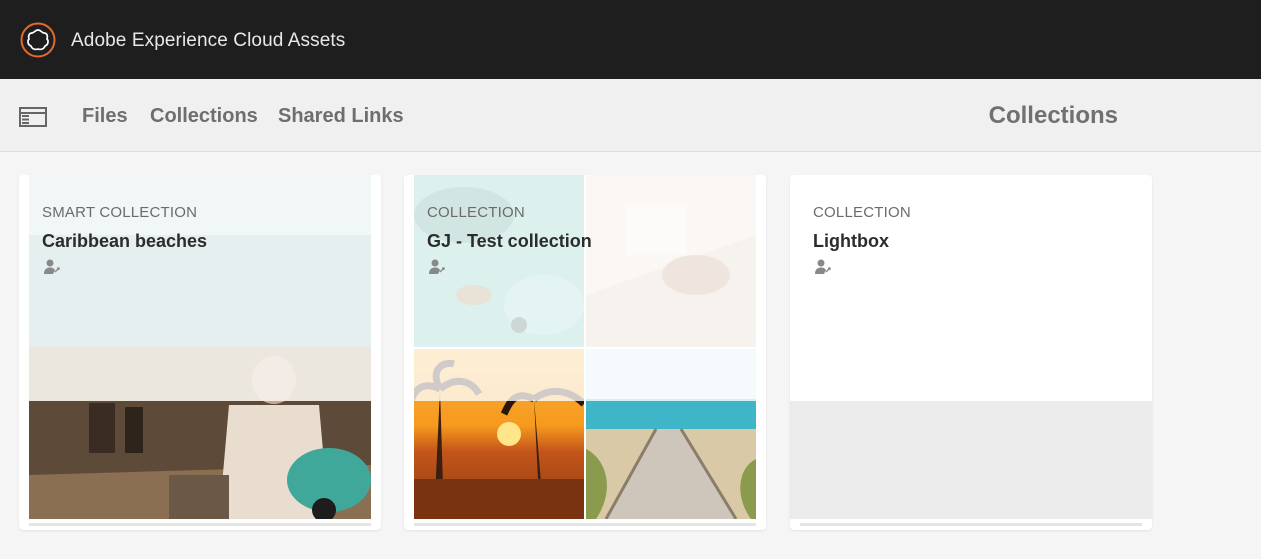 The width and height of the screenshot is (1261, 559). I want to click on collection-title: GJ - Test collection, so click(509, 241).